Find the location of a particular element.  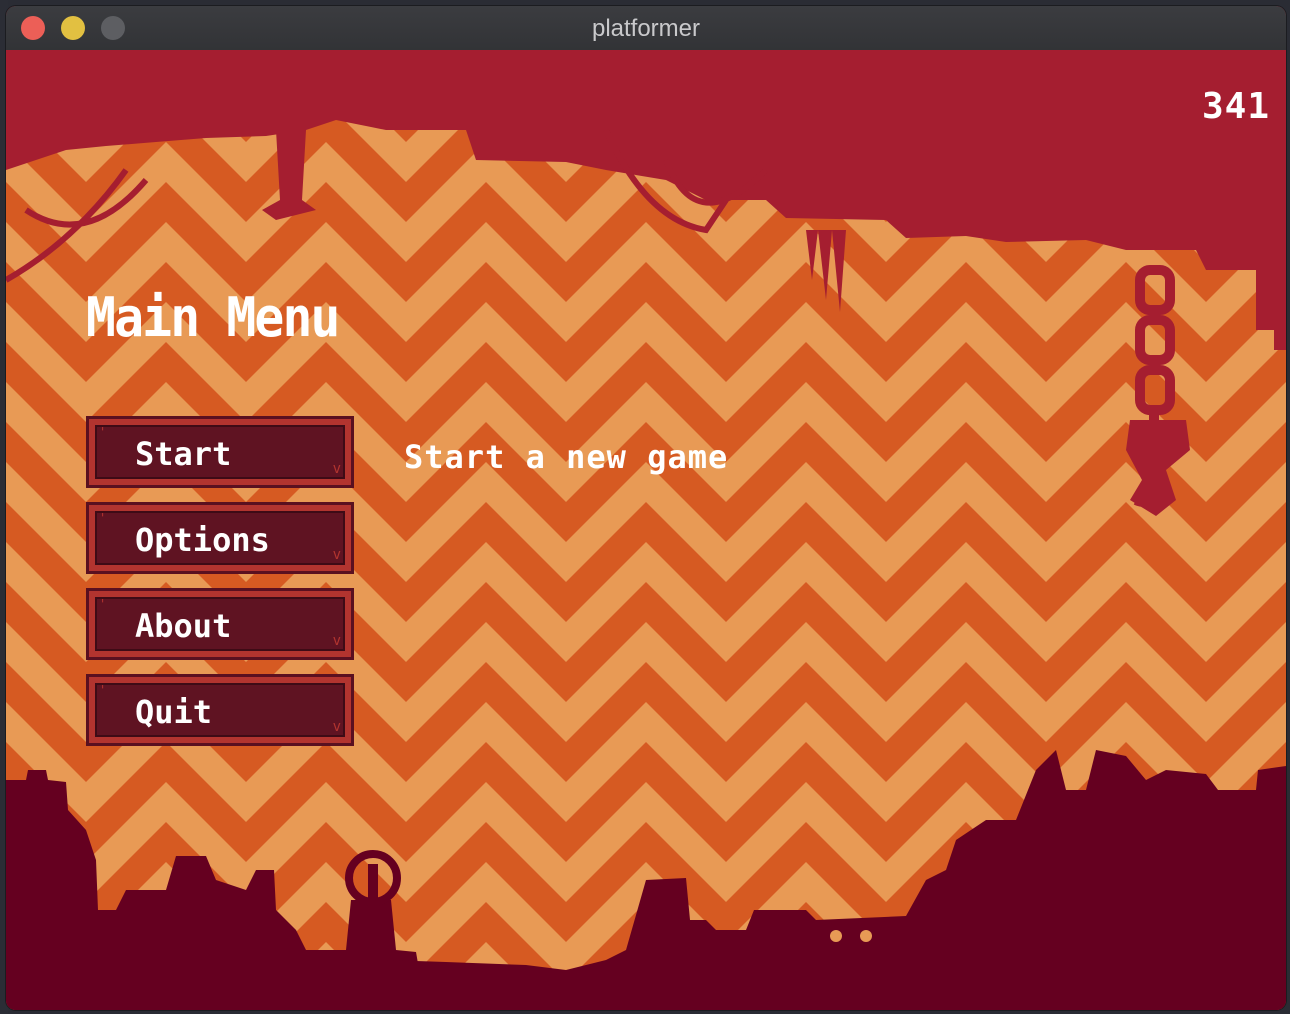

quit-button: ' Quit v is located at coordinates (220, 710).